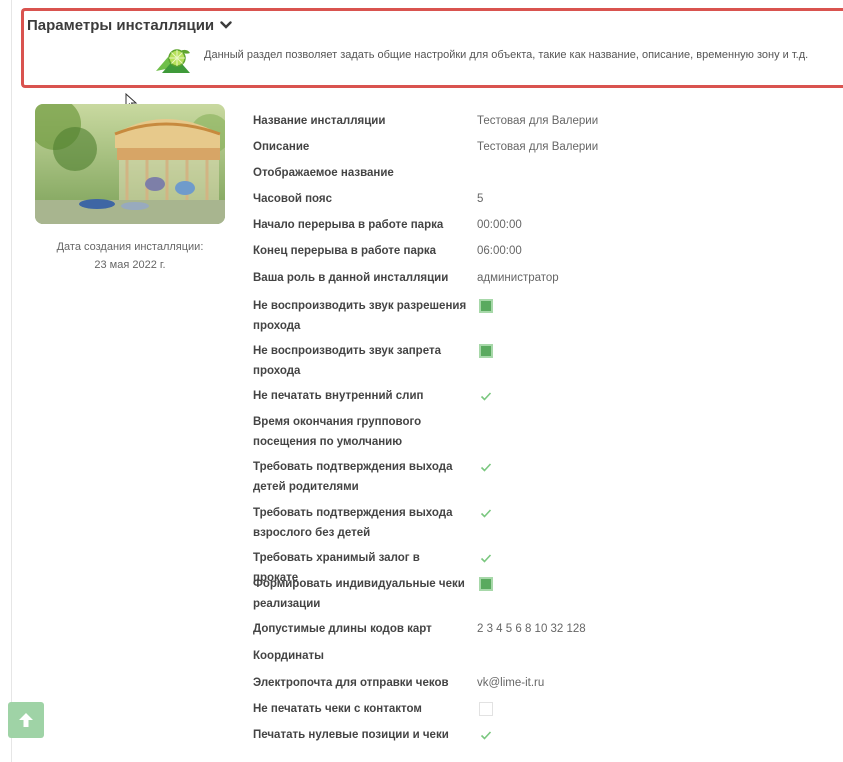  I want to click on lime-slice-icon, so click(173, 61).